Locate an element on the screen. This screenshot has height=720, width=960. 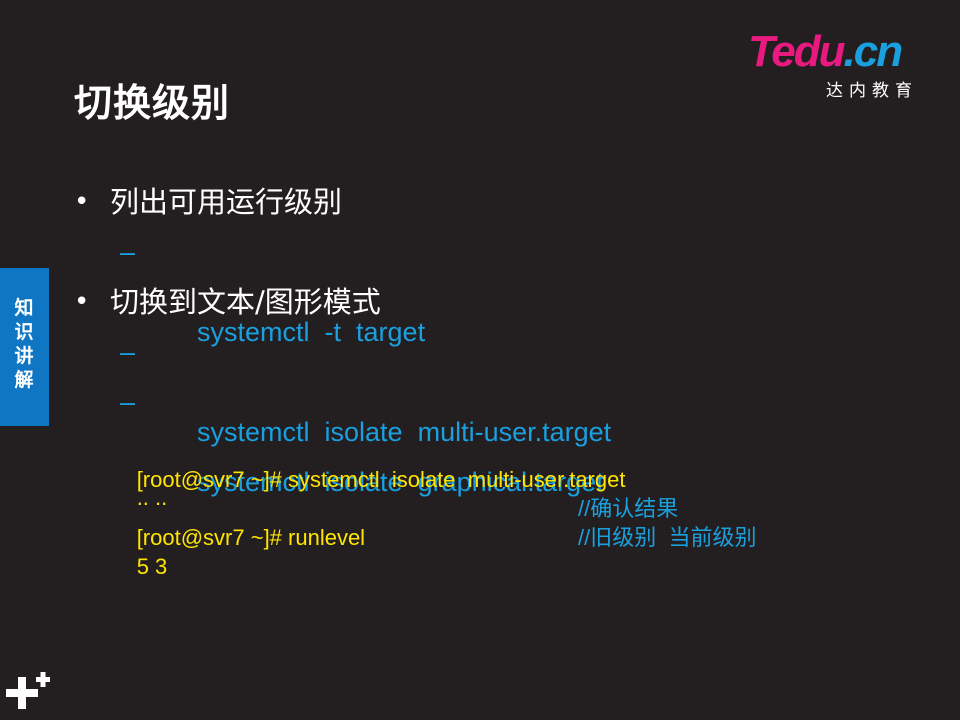
side-tab-char: 知 is located at coordinates (24, 308).